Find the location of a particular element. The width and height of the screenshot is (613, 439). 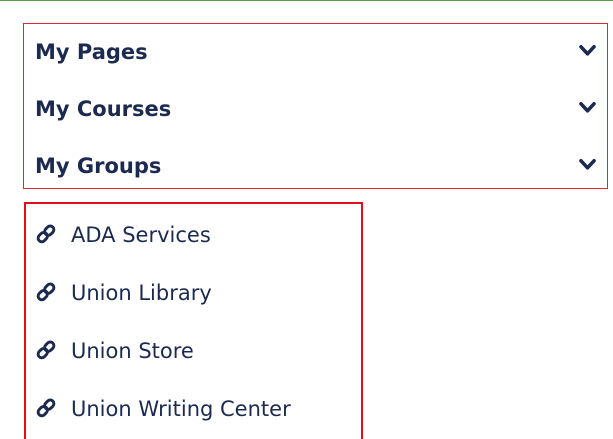

section-label: My Courses is located at coordinates (103, 109).